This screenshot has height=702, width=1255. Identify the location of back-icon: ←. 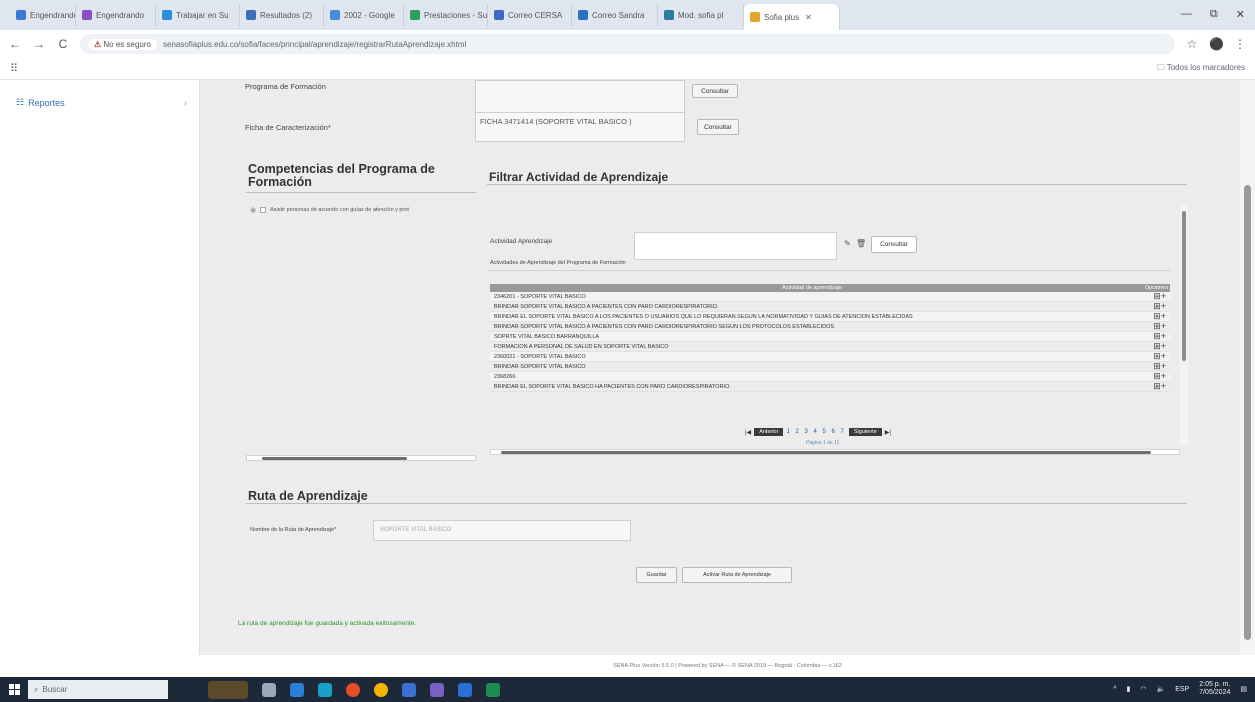
(15, 44).